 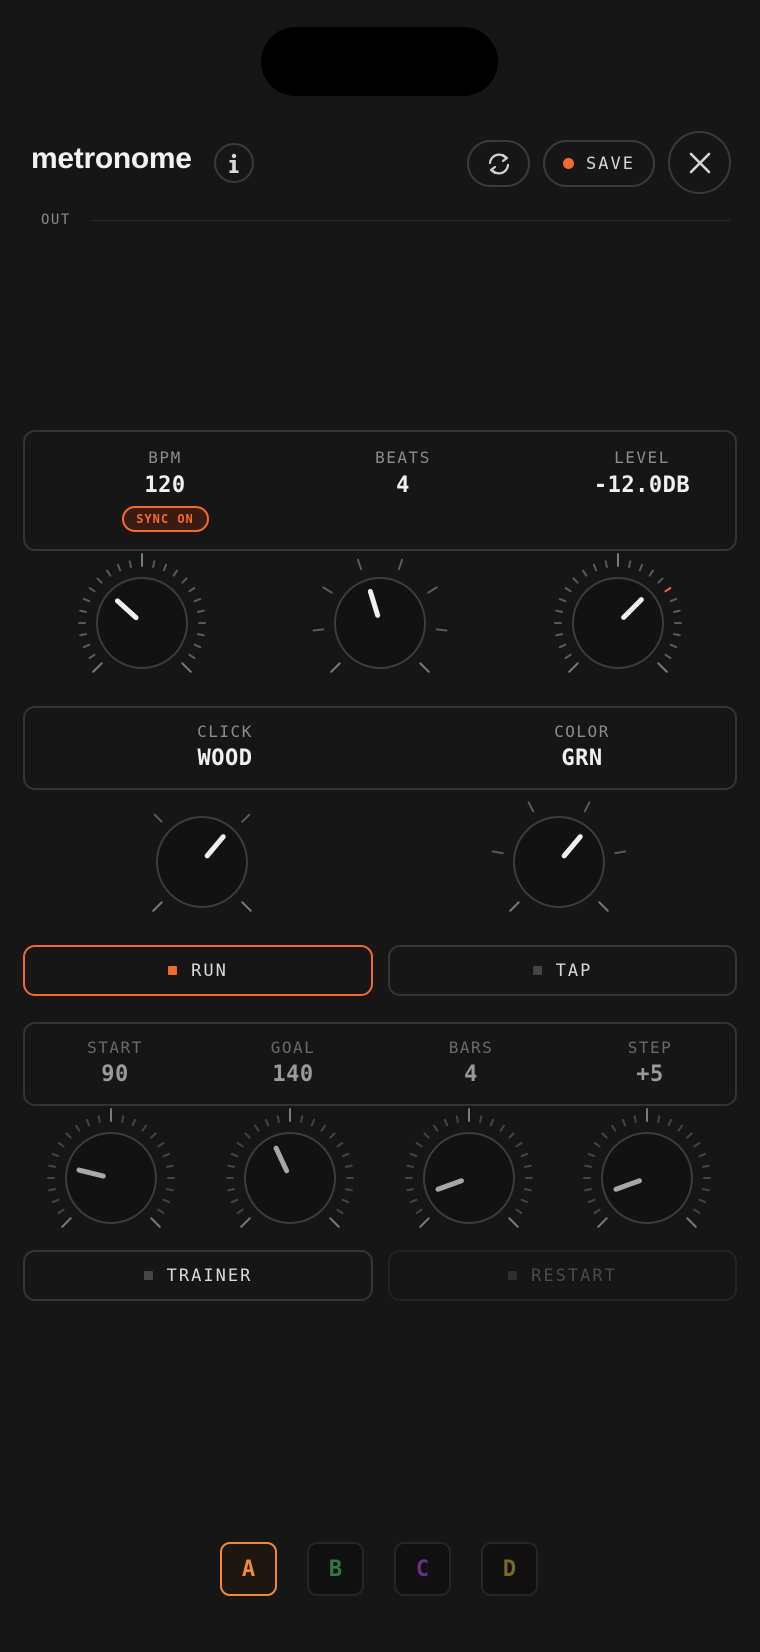 What do you see at coordinates (509, 1569) in the screenshot?
I see `bank-d-button: D` at bounding box center [509, 1569].